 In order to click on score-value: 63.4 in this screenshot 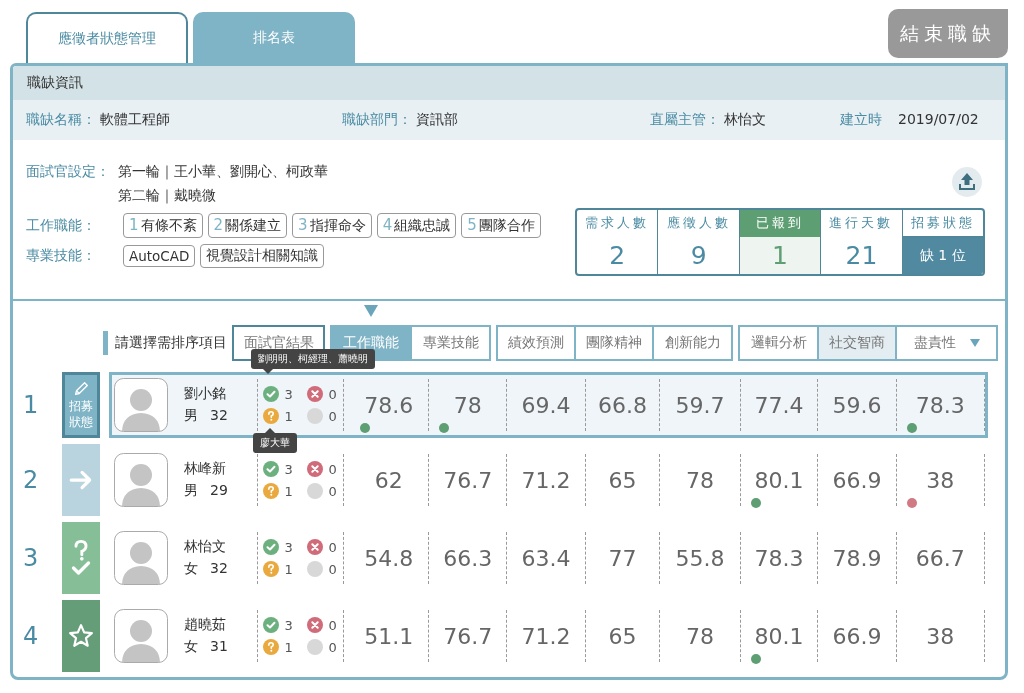, I will do `click(546, 558)`.